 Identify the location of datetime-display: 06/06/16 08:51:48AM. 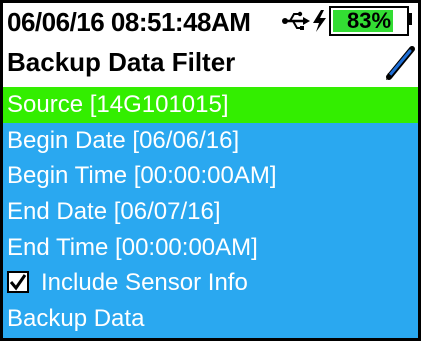
(129, 22).